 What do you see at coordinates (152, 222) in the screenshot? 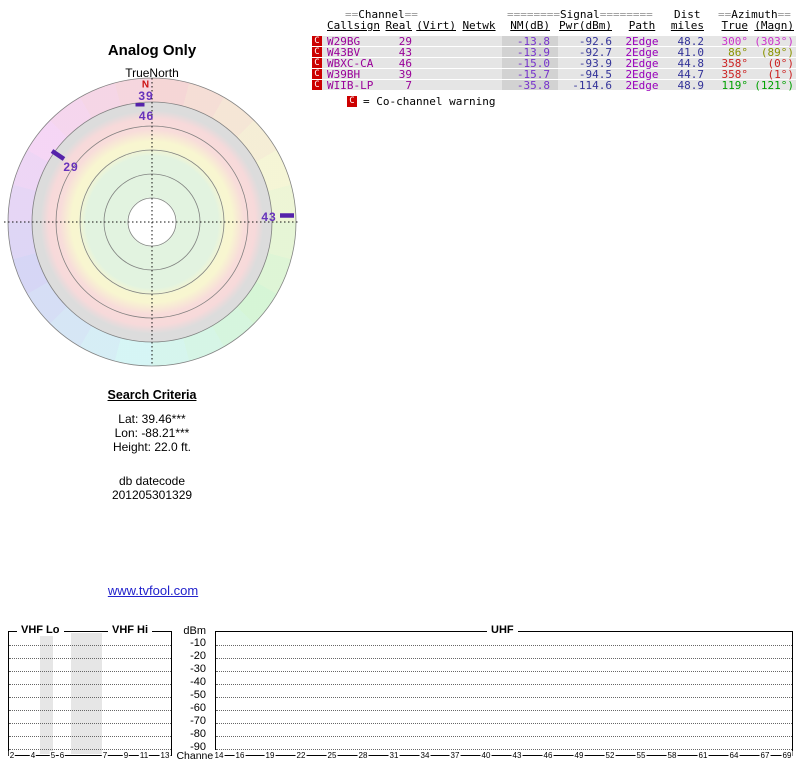
I see `radar-plot: N 39 46 29 43` at bounding box center [152, 222].